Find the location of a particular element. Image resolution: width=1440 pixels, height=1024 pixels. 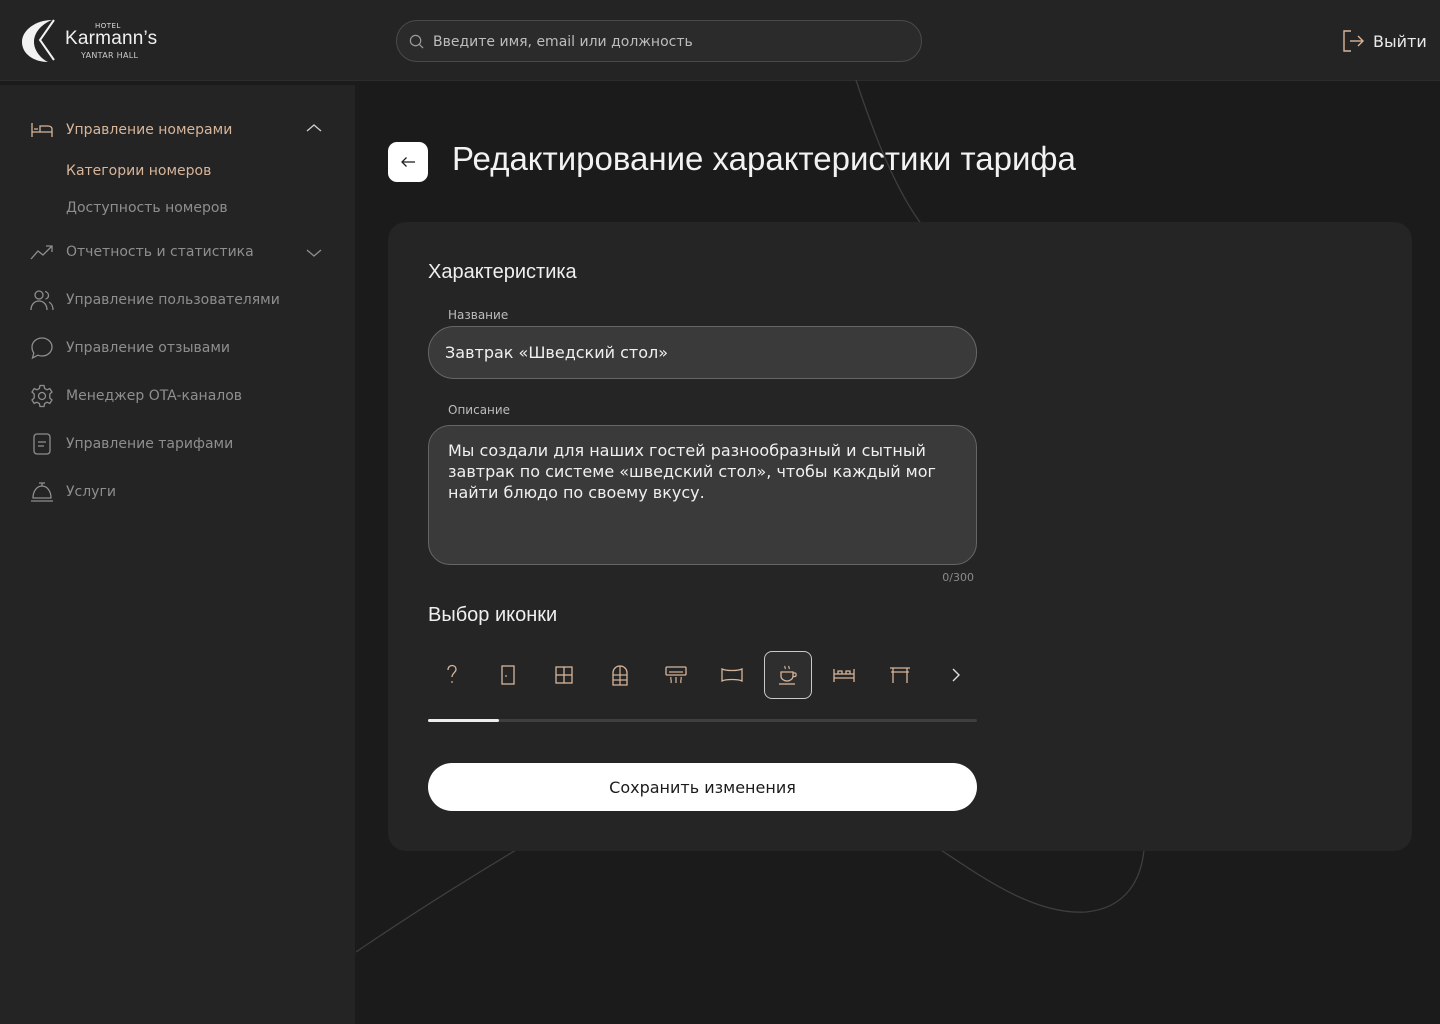

icon-option-arched-window is located at coordinates (620, 675).